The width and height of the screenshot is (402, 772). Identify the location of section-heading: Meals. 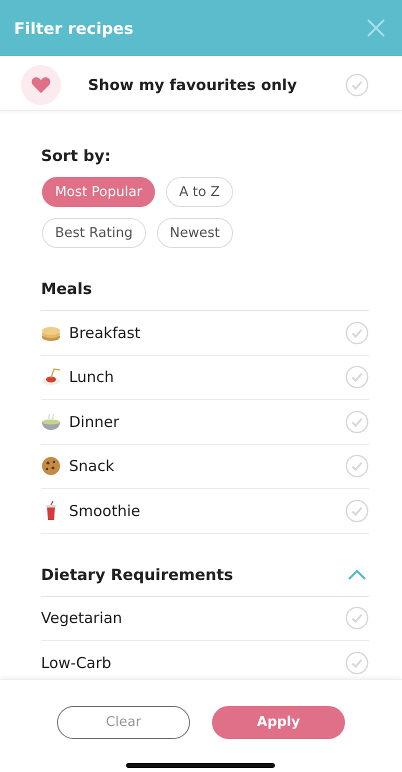
(66, 289).